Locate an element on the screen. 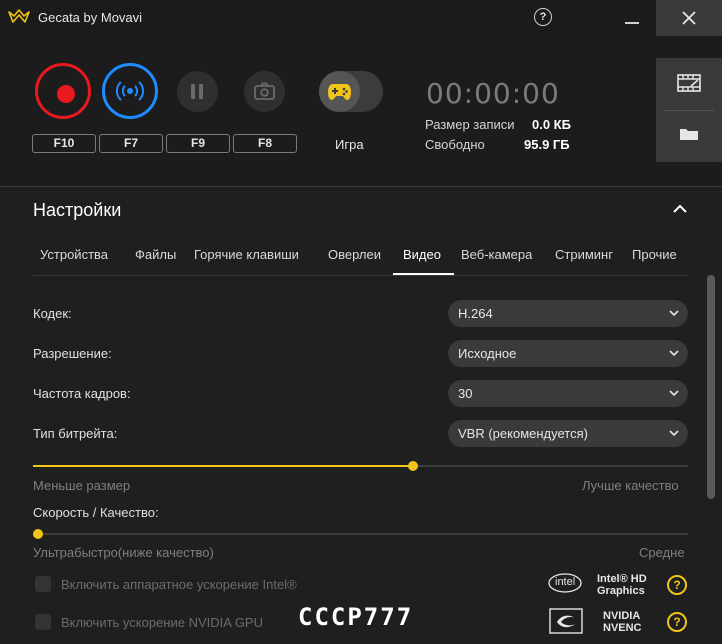 Image resolution: width=722 pixels, height=644 pixels. speed-slider-handle is located at coordinates (38, 534).